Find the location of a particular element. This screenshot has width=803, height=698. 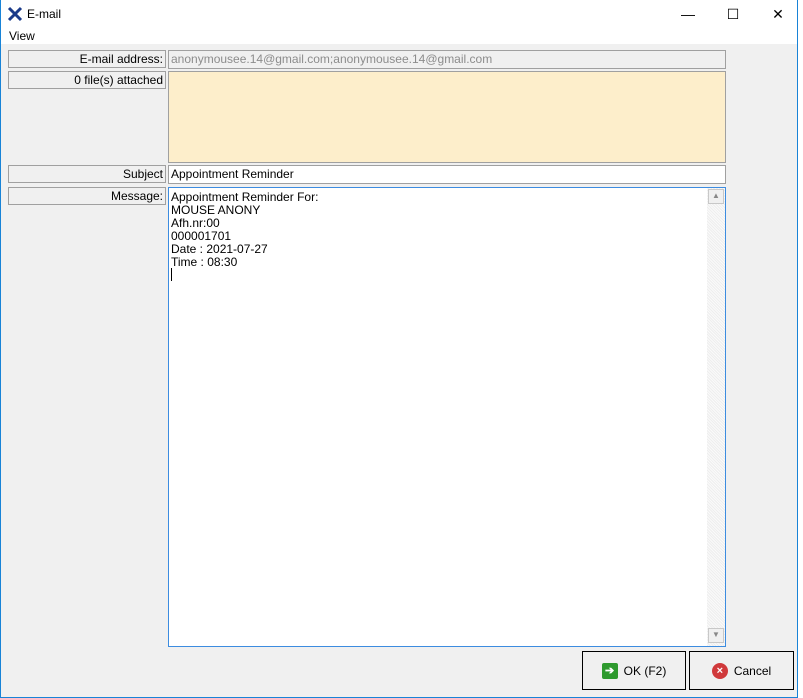

app-icon is located at coordinates (15, 14).